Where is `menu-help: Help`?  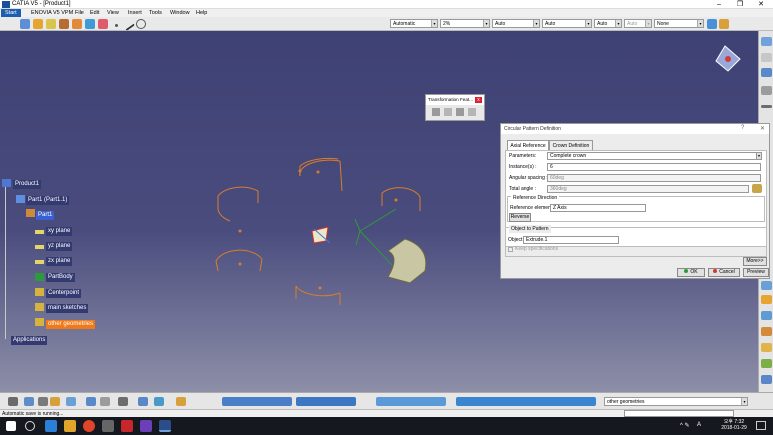 menu-help: Help is located at coordinates (201, 13).